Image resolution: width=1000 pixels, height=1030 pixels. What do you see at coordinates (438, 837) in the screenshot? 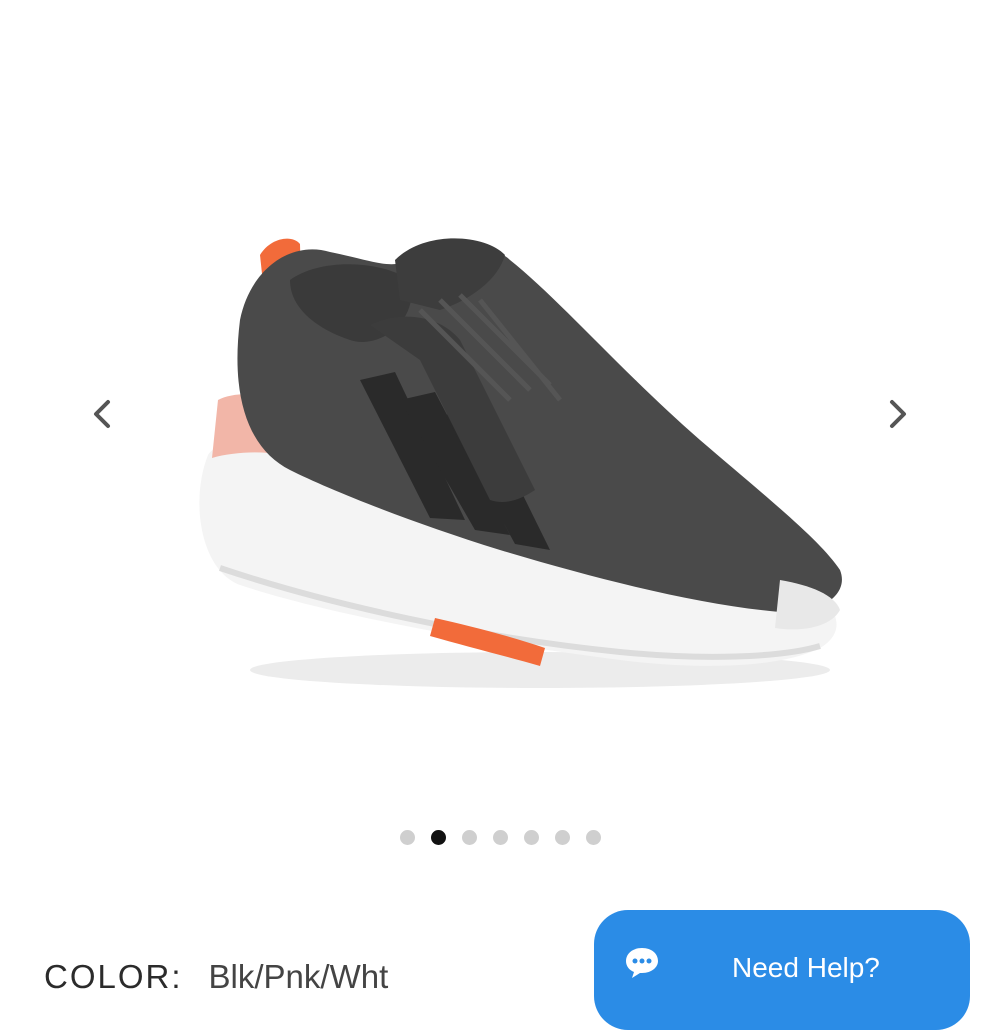
I see `pagination-dot-active` at bounding box center [438, 837].